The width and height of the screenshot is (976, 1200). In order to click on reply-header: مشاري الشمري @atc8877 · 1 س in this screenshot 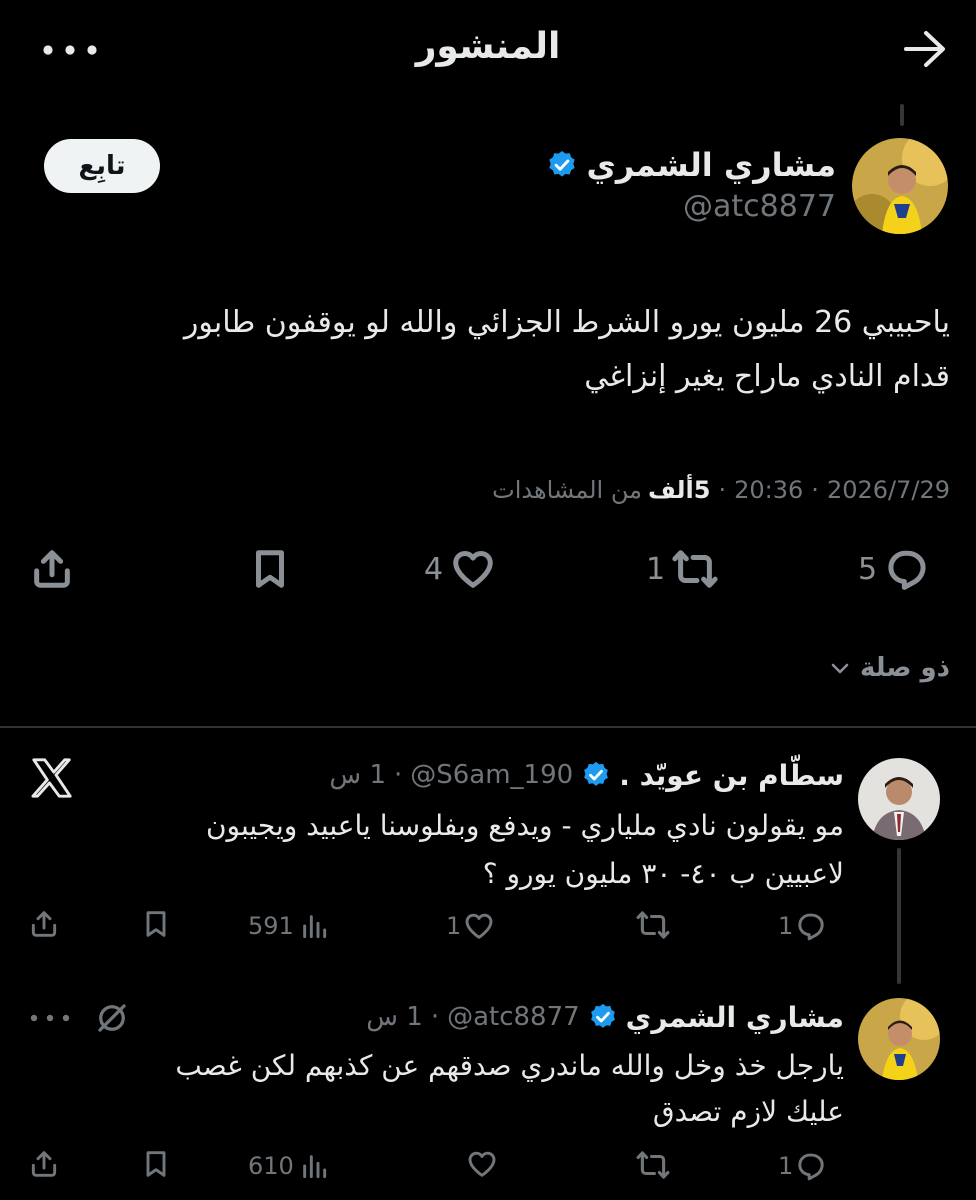, I will do `click(567, 1017)`.